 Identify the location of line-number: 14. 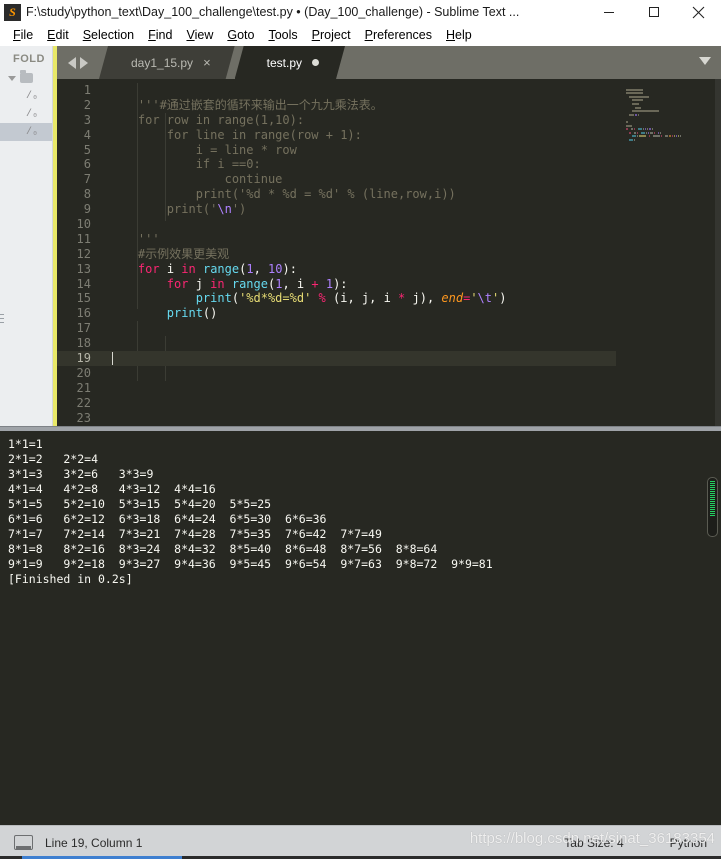
(83, 283).